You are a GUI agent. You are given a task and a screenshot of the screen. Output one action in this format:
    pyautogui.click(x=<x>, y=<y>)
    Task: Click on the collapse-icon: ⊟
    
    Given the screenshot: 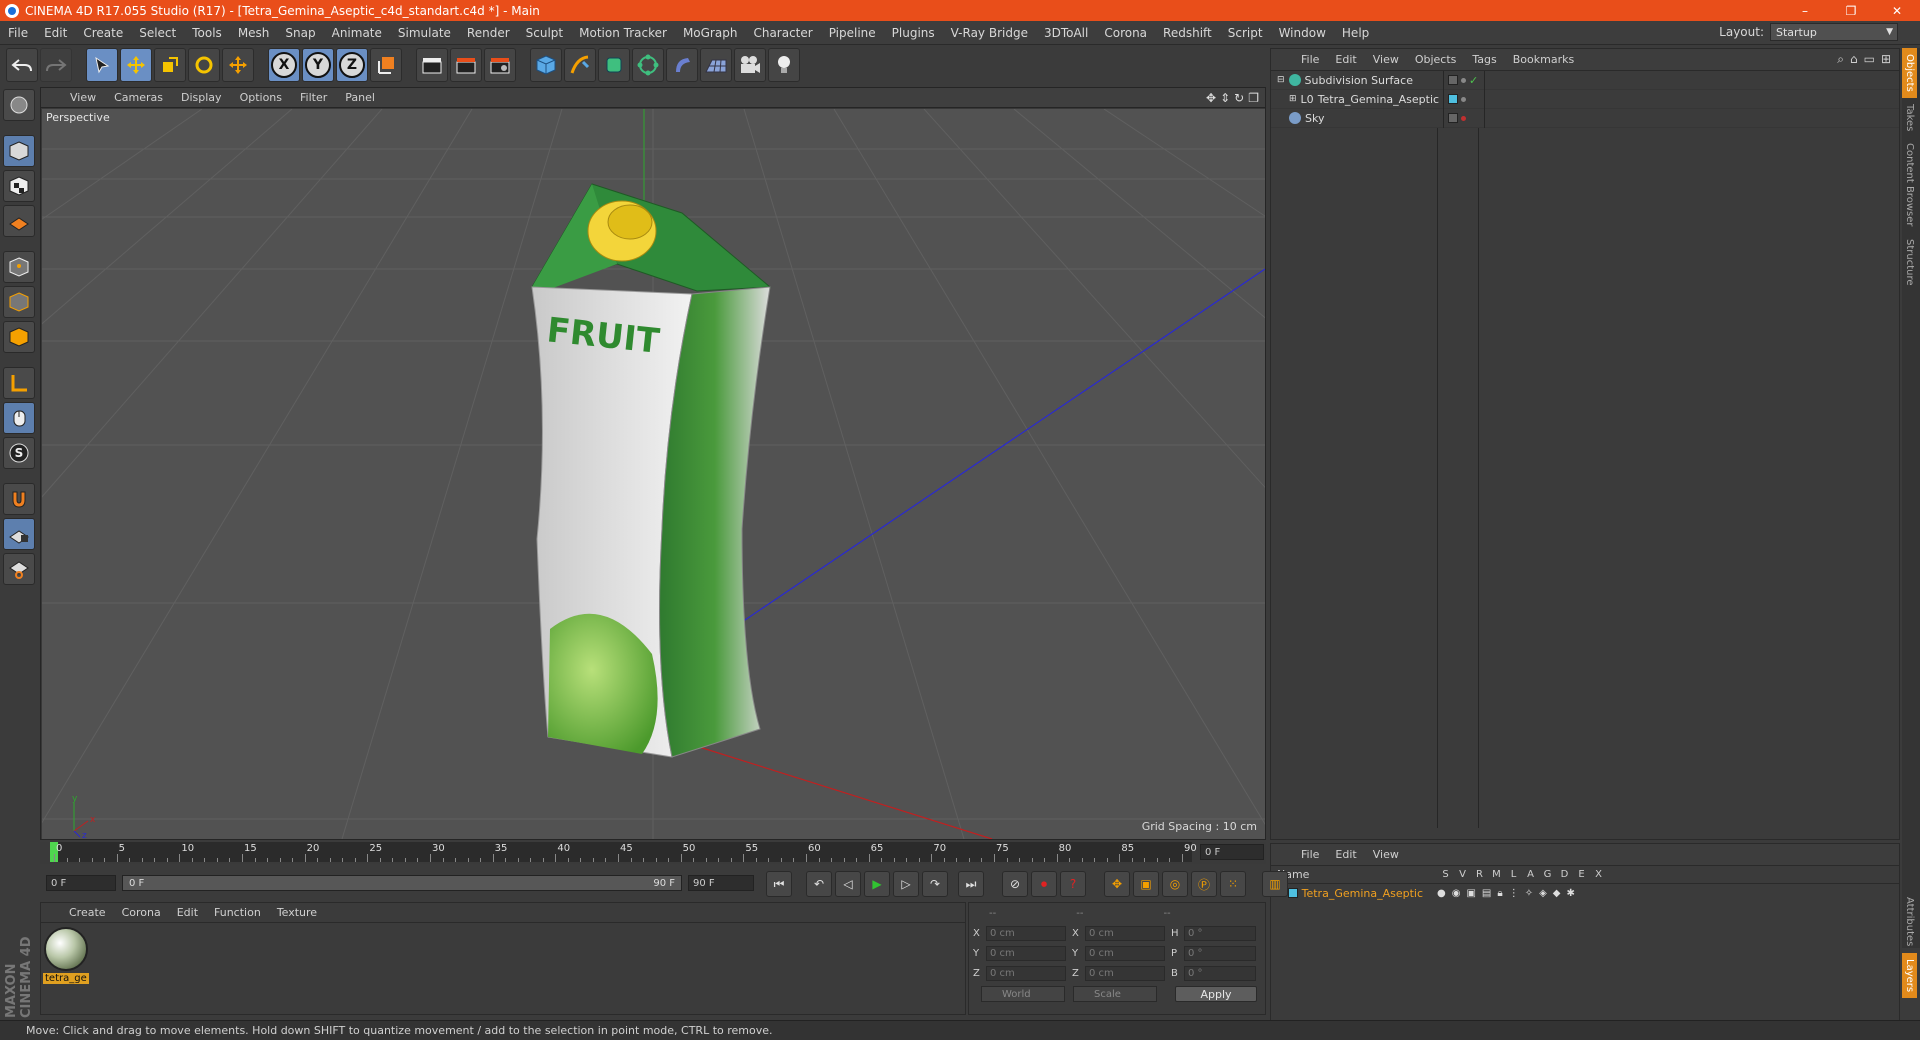 What is the action you would take?
    pyautogui.click(x=1281, y=80)
    